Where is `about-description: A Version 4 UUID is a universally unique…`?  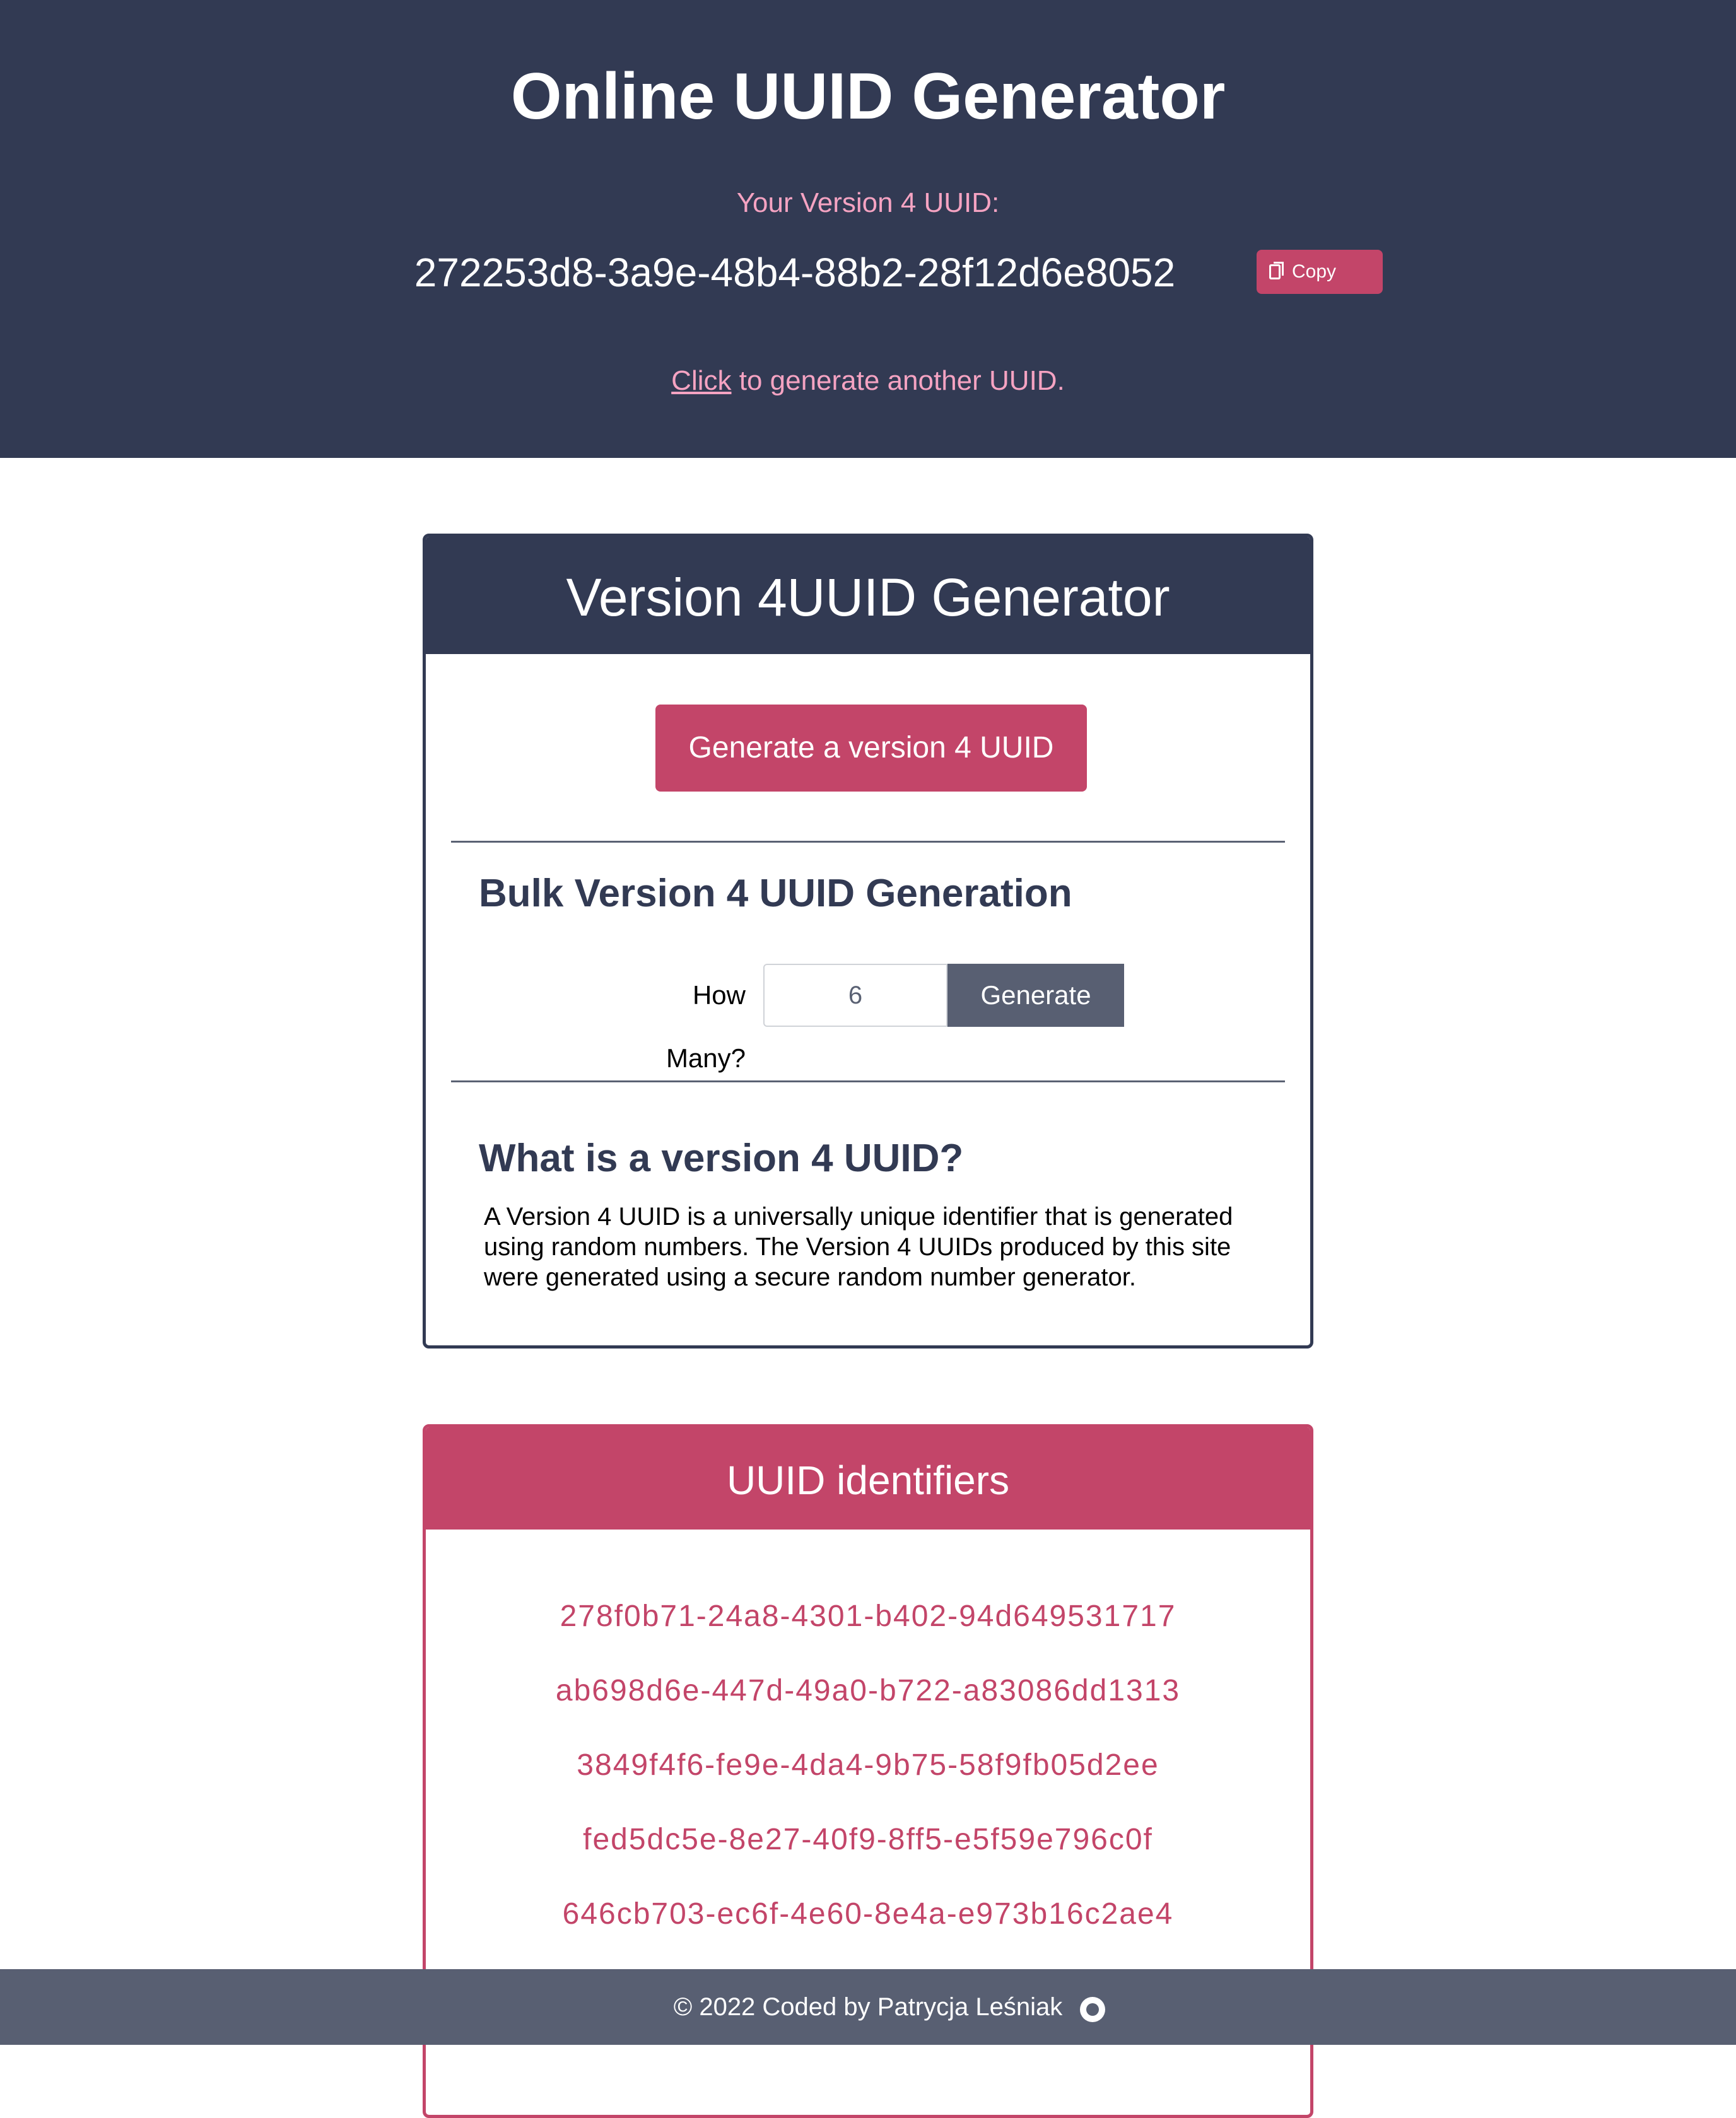
about-description: A Version 4 UUID is a universally unique… is located at coordinates (875, 1247).